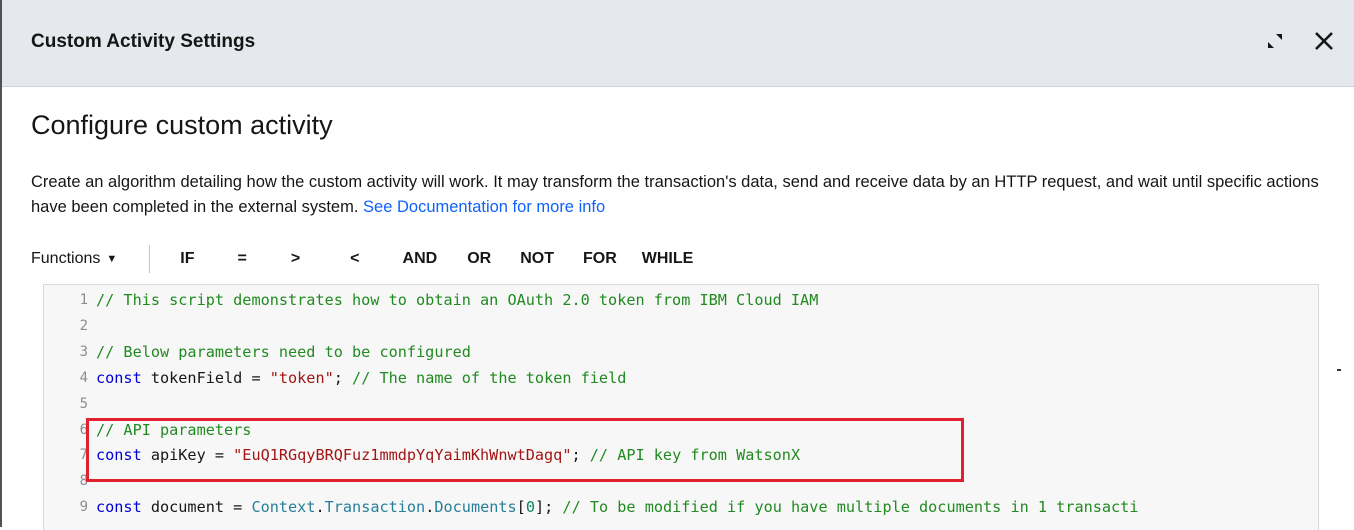  What do you see at coordinates (83, 429) in the screenshot?
I see `line-number: 6` at bounding box center [83, 429].